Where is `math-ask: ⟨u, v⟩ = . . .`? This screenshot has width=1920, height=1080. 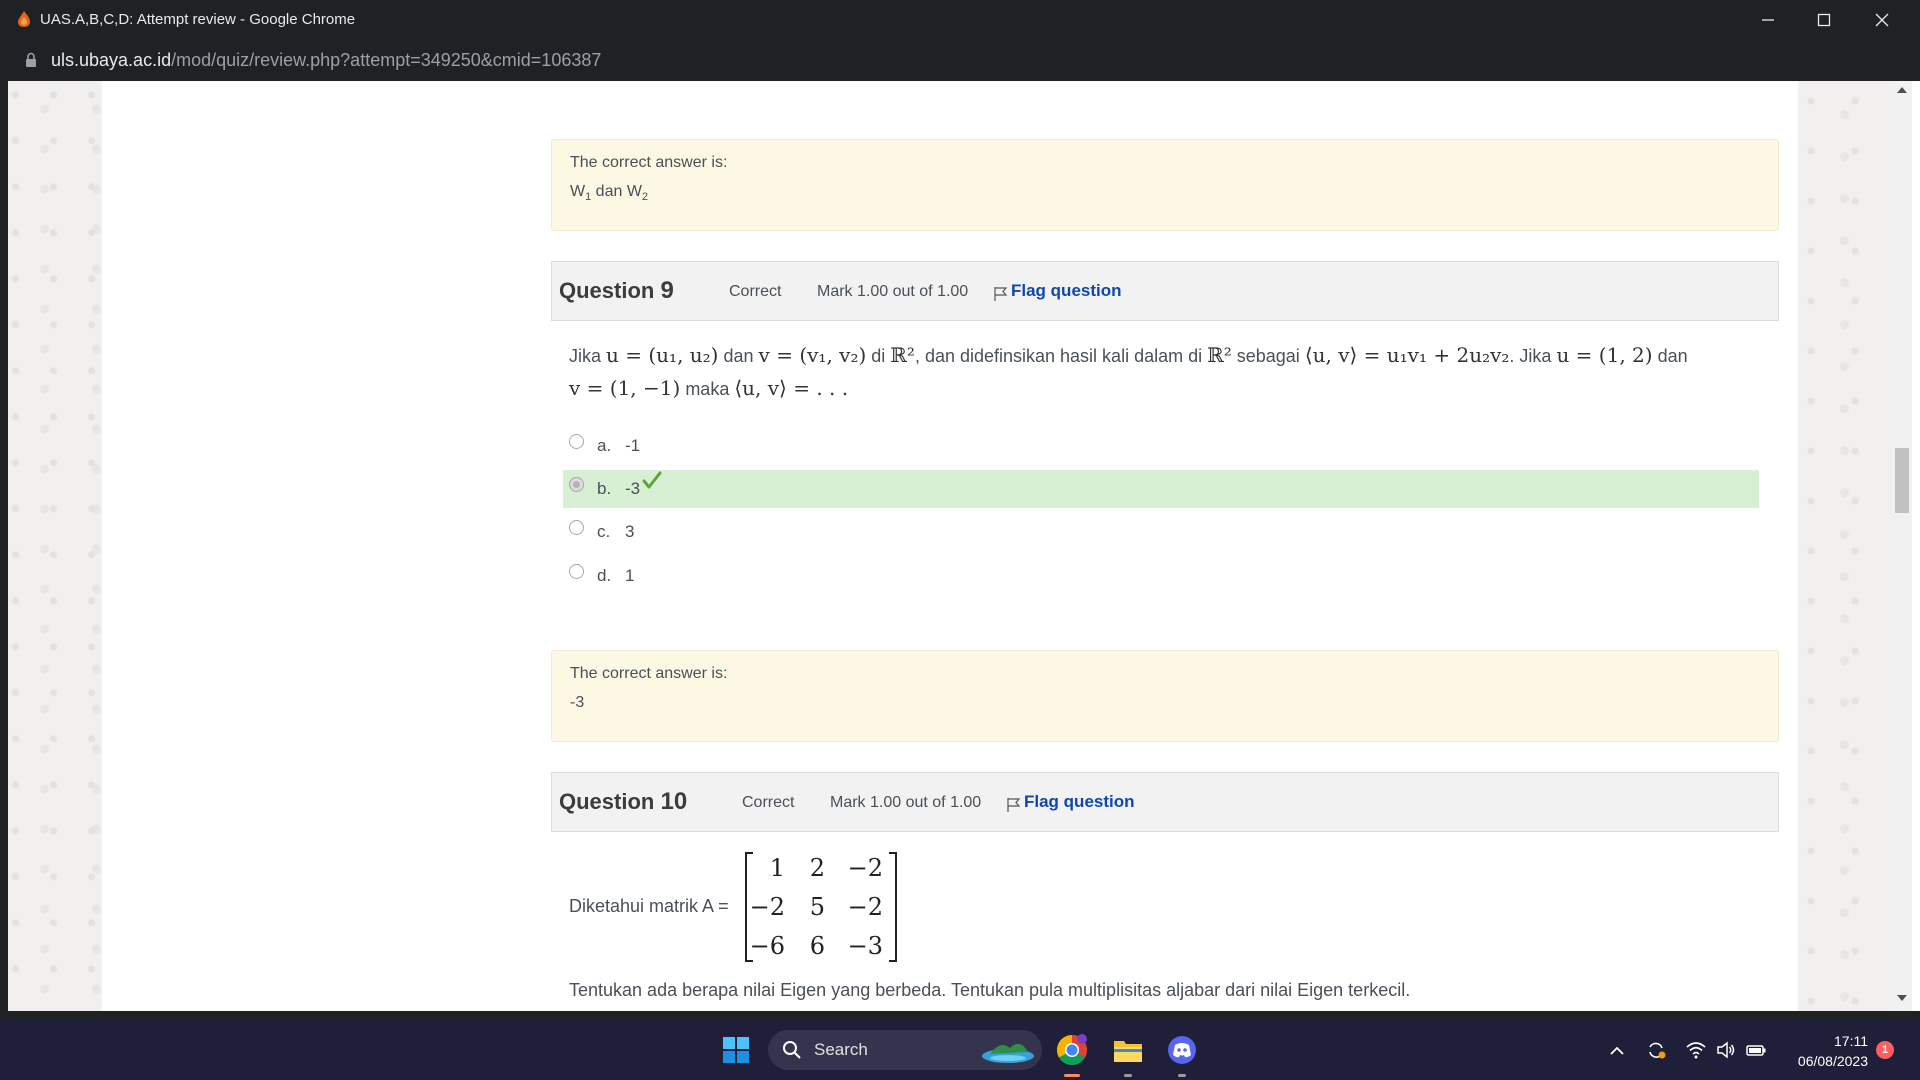 math-ask: ⟨u, v⟩ = . . . is located at coordinates (791, 388).